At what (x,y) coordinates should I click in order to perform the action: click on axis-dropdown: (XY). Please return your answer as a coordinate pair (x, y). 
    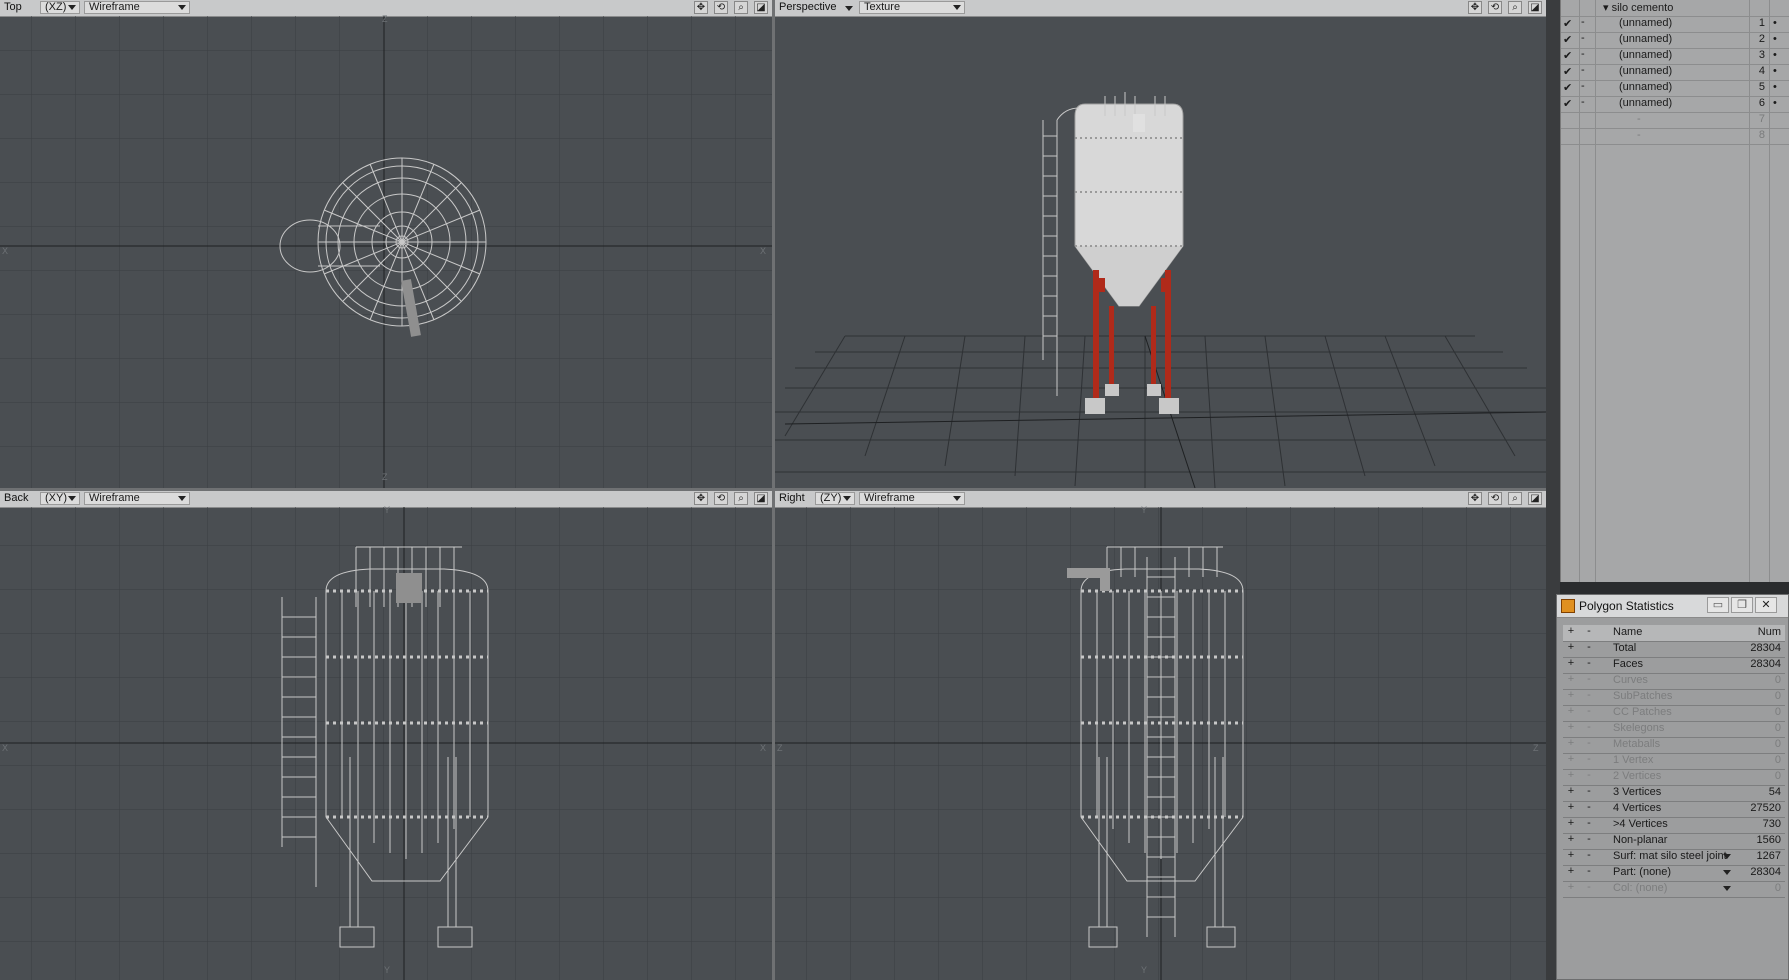
    Looking at the image, I should click on (60, 498).